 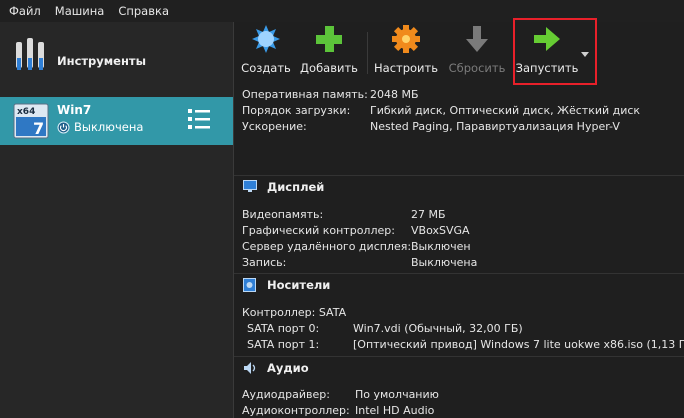 What do you see at coordinates (249, 285) in the screenshot?
I see `storage-icon` at bounding box center [249, 285].